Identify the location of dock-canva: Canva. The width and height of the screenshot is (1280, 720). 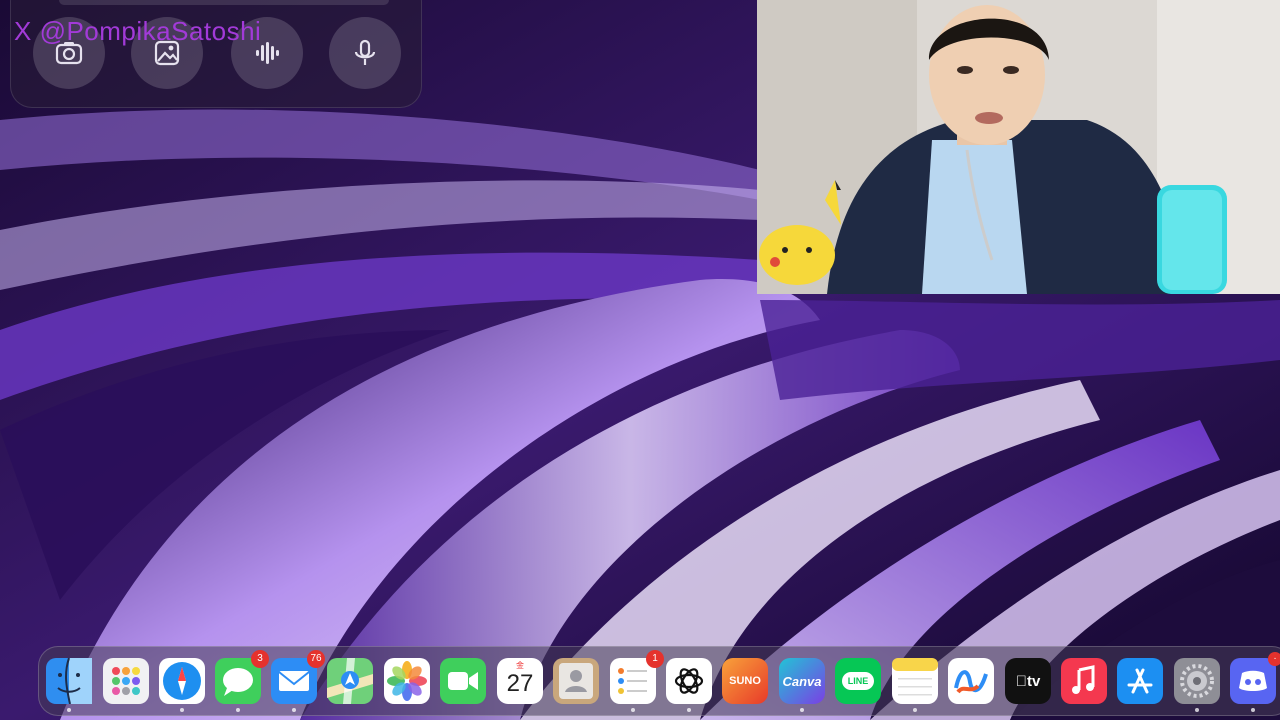
(802, 681).